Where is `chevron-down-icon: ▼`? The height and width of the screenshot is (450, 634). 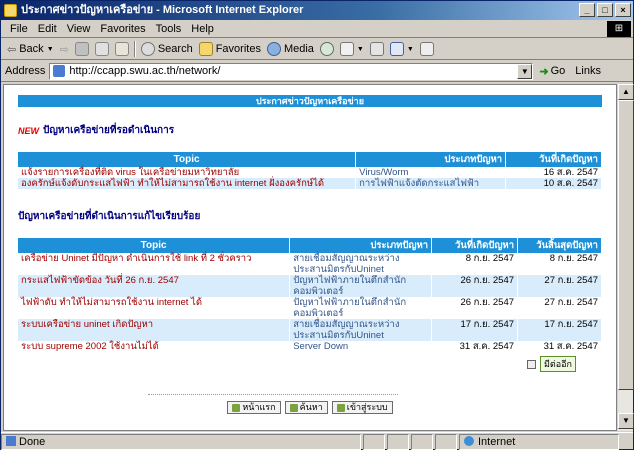 chevron-down-icon: ▼ is located at coordinates (410, 49).